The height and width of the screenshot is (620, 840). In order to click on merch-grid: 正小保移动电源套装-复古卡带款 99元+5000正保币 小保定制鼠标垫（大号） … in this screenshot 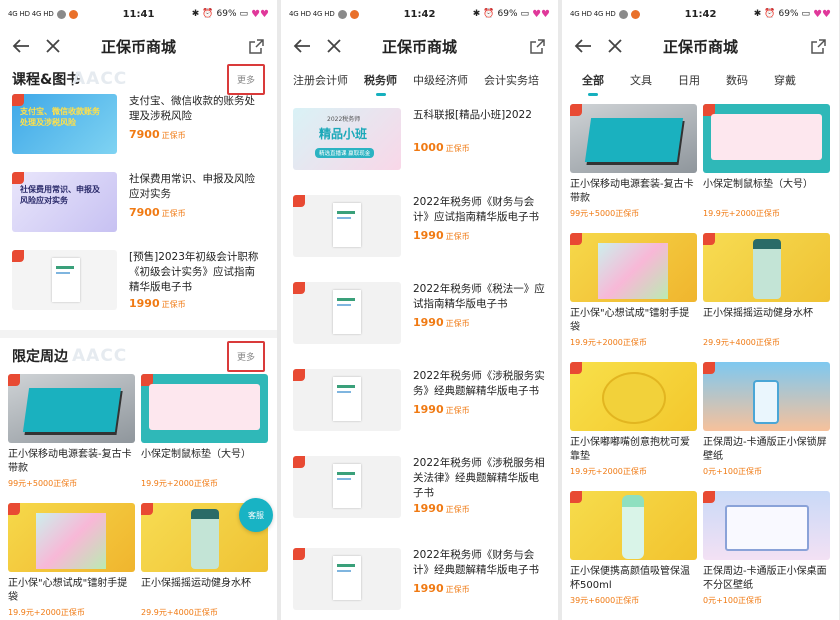, I will do `click(138, 497)`.